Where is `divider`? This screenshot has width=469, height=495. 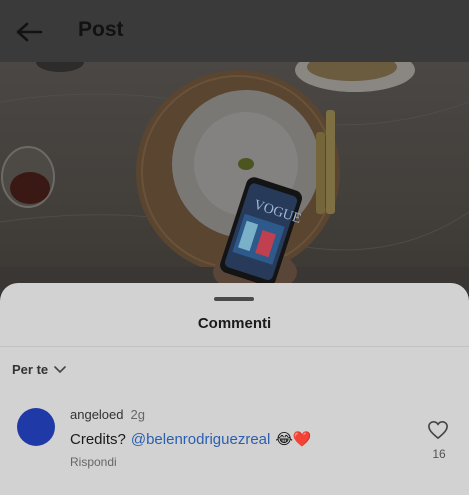 divider is located at coordinates (234, 346).